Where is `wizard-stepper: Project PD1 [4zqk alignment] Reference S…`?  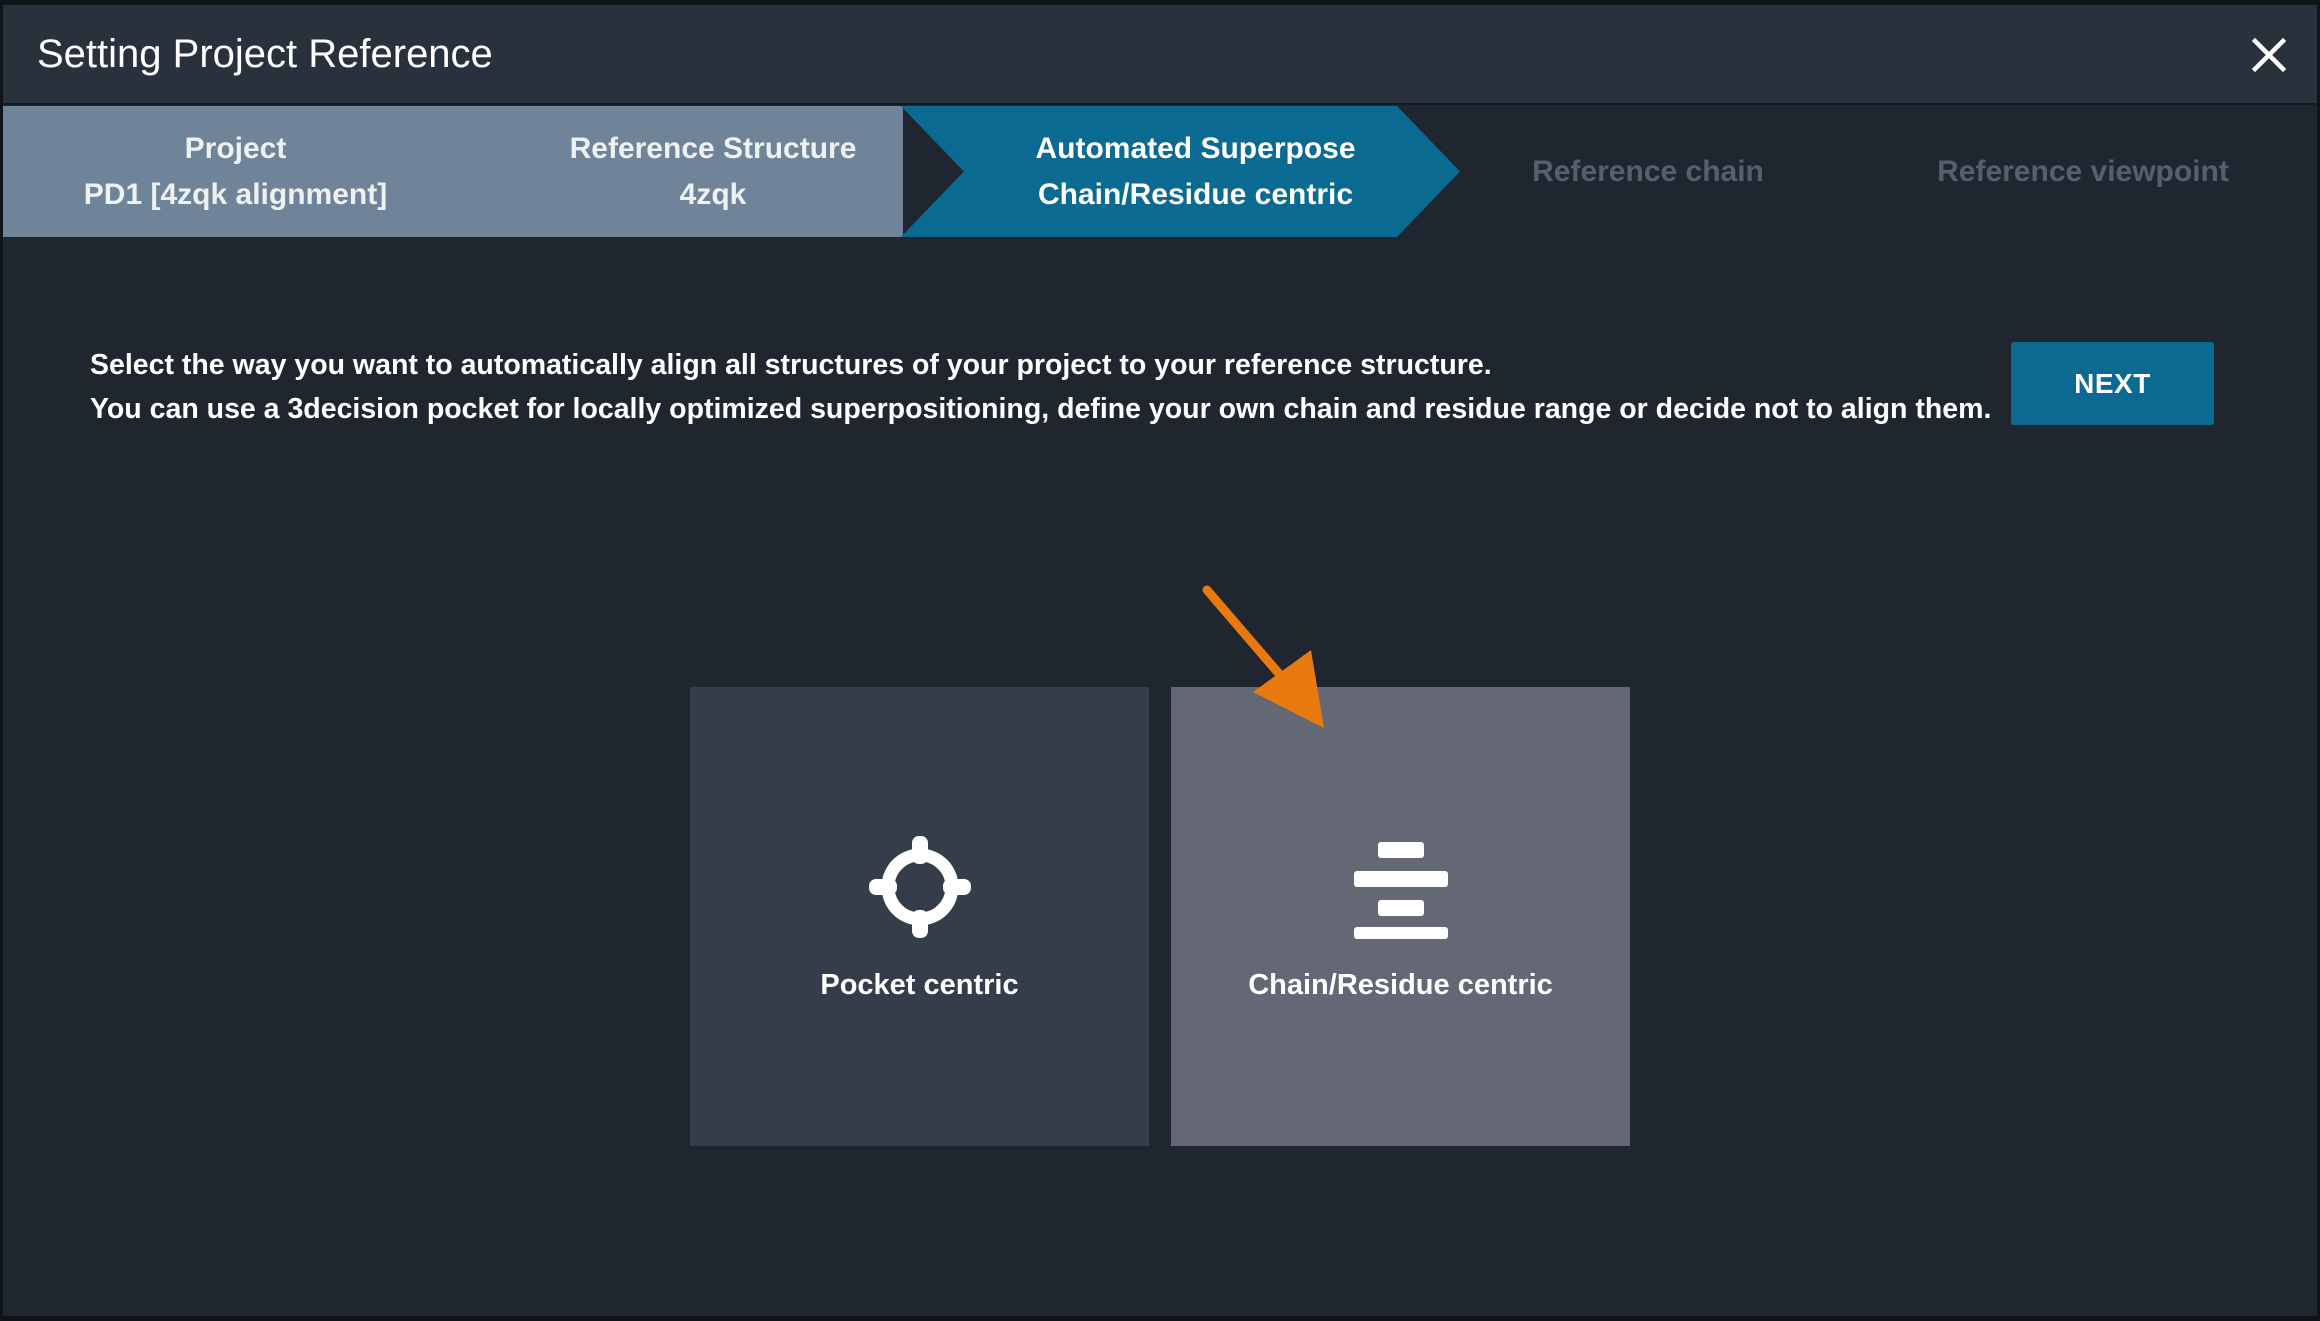 wizard-stepper: Project PD1 [4zqk alignment] Reference S… is located at coordinates (1160, 171).